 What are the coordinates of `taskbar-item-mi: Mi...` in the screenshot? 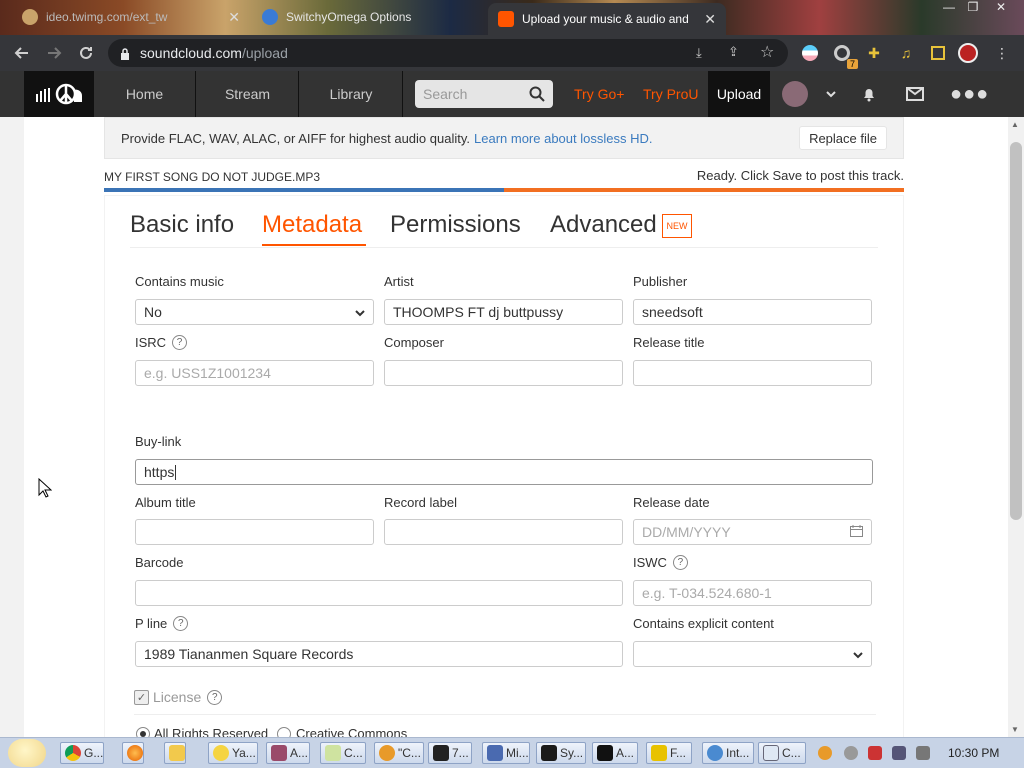 It's located at (506, 753).